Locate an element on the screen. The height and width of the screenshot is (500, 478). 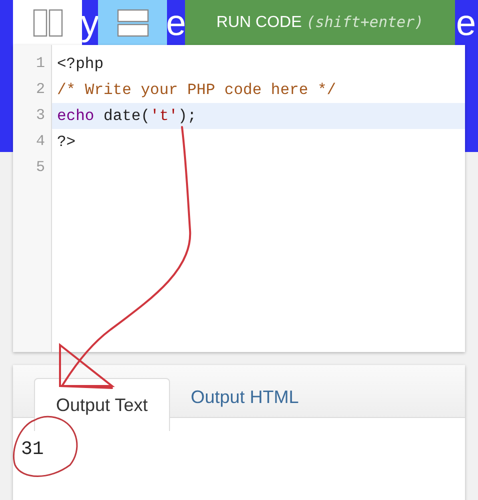
code-line: /* Write your PHP code here */ is located at coordinates (196, 90).